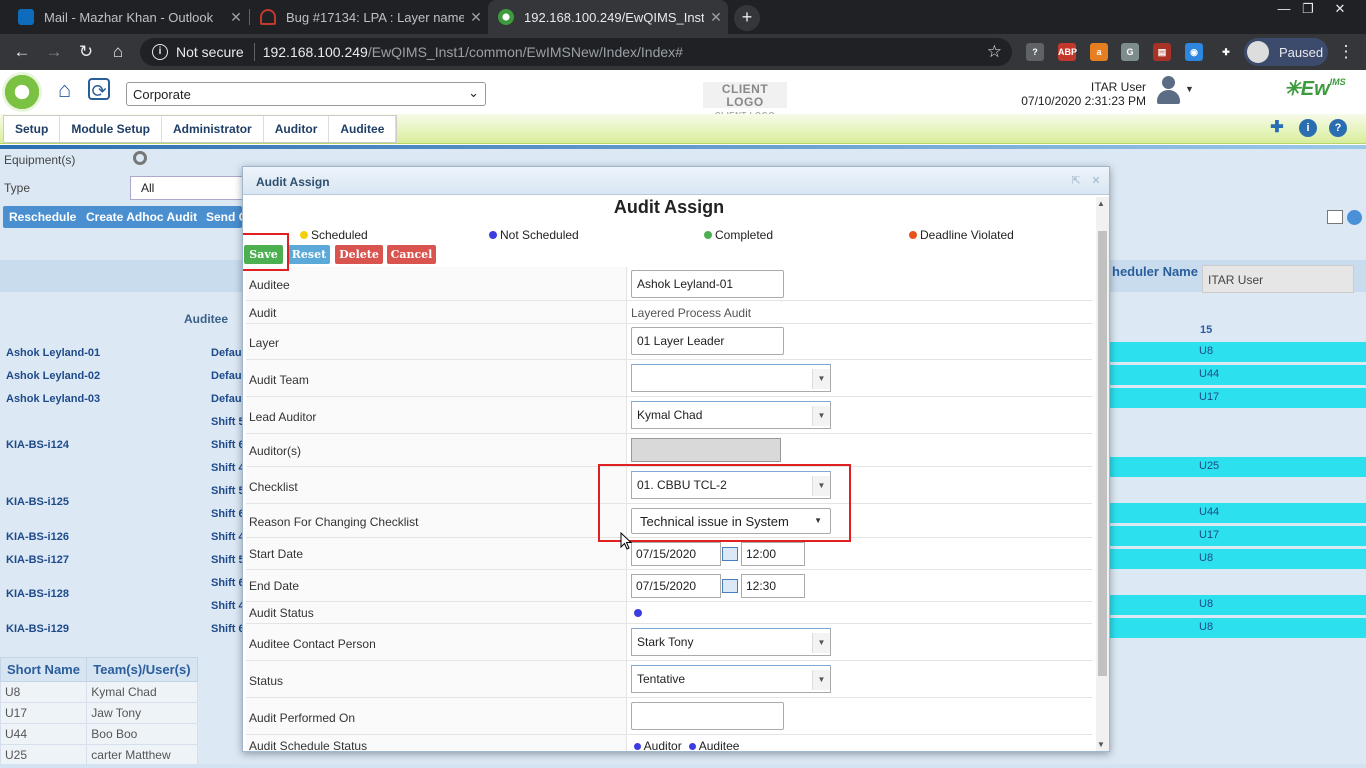 The image size is (1366, 768). I want to click on extension-icon: ◉, so click(1194, 52).